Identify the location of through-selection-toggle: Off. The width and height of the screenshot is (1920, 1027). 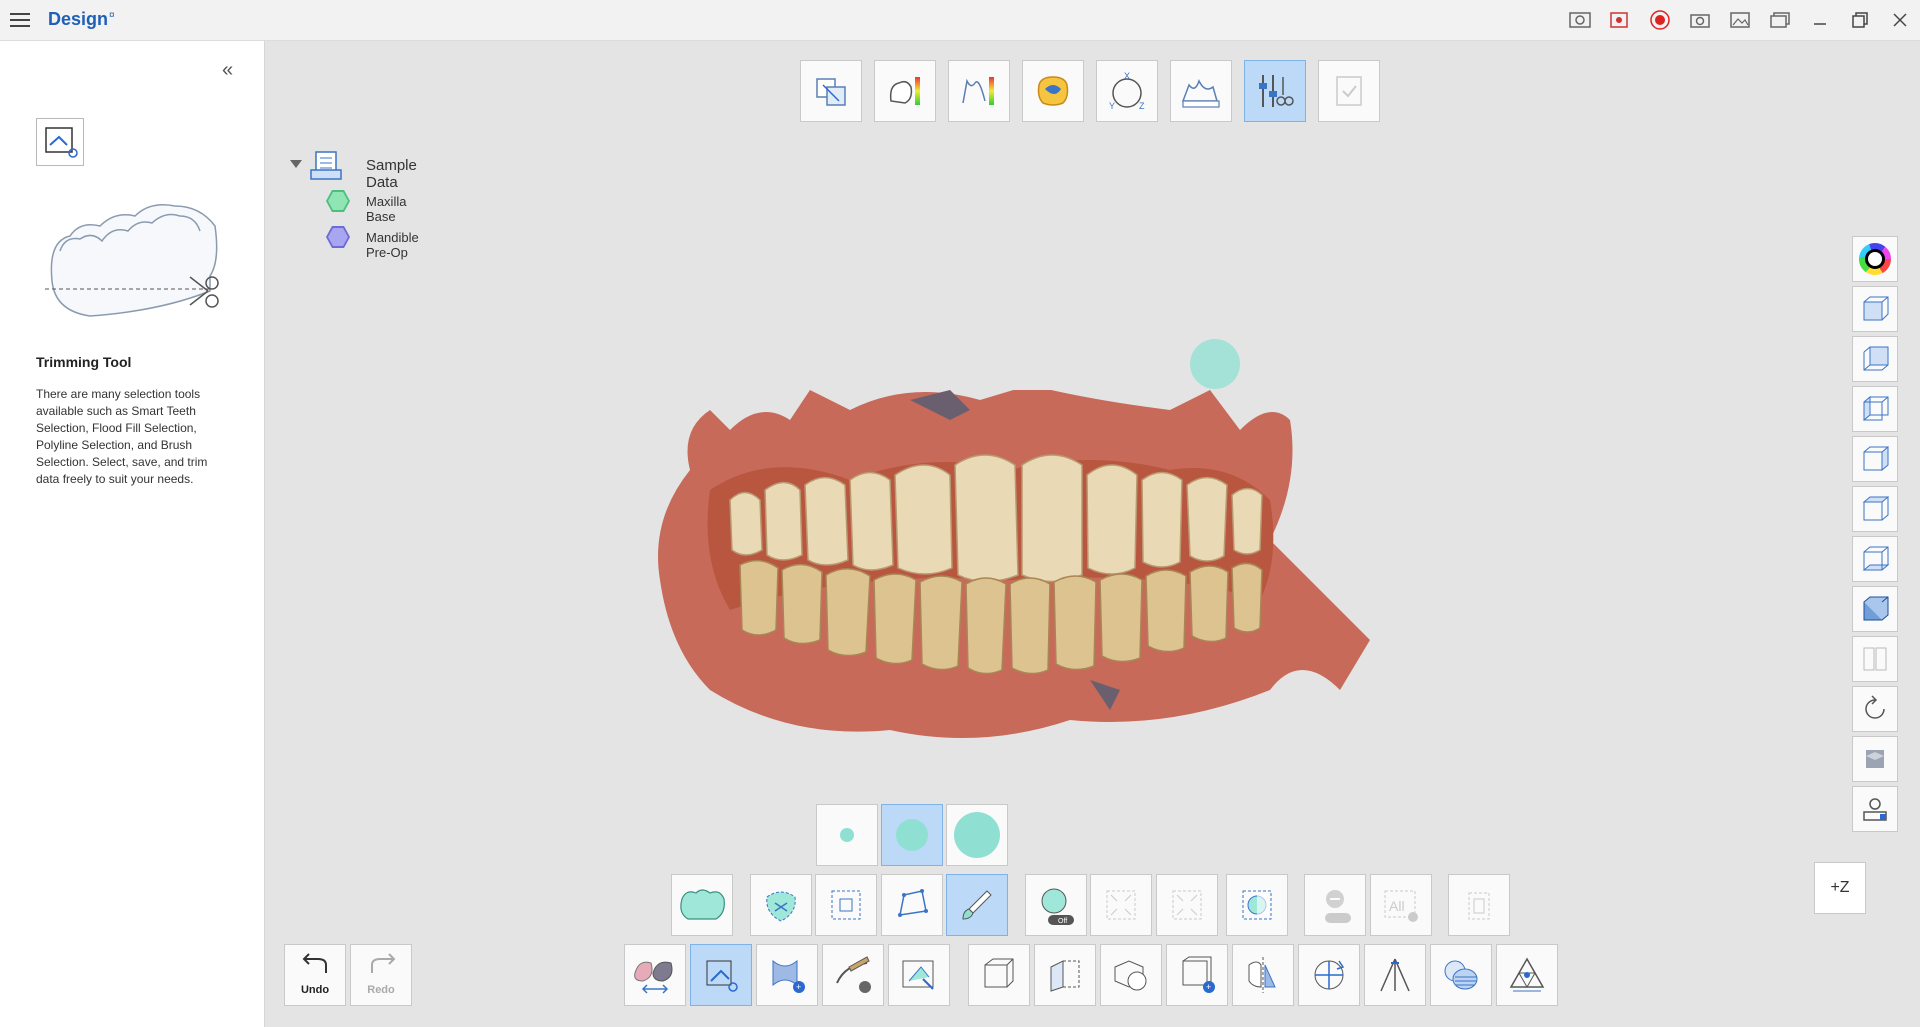
(1056, 905).